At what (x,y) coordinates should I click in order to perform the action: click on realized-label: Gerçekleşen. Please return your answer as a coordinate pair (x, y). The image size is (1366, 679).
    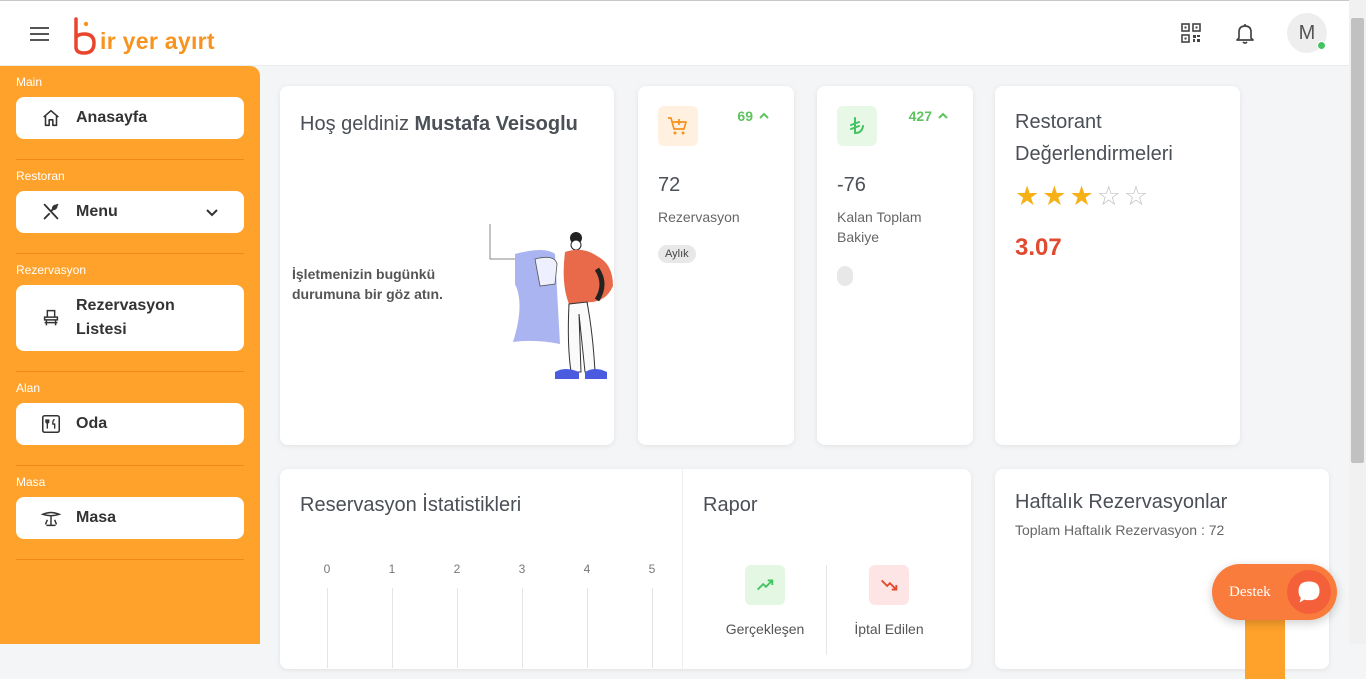
    Looking at the image, I should click on (765, 629).